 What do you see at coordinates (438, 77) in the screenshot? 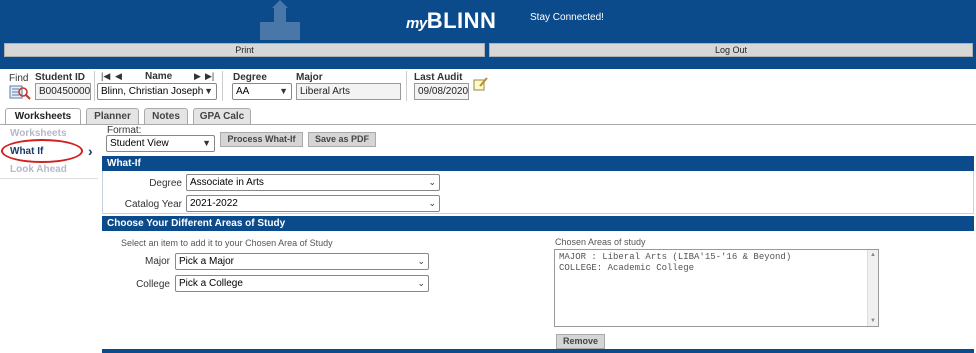
I see `last-audit-label: Last Audit` at bounding box center [438, 77].